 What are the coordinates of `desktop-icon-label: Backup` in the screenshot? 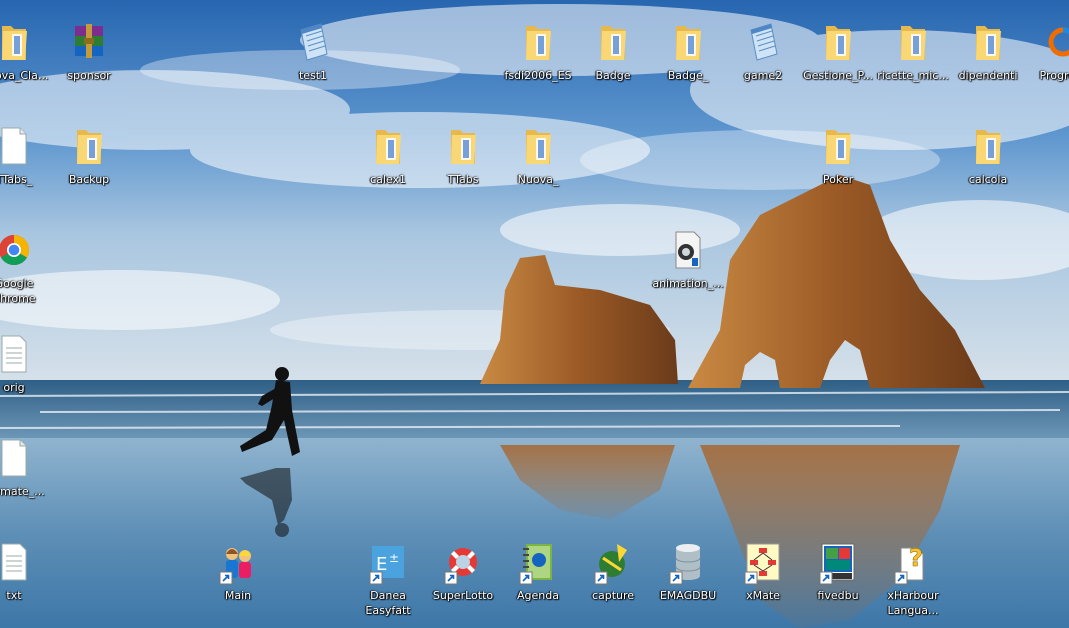 It's located at (89, 179).